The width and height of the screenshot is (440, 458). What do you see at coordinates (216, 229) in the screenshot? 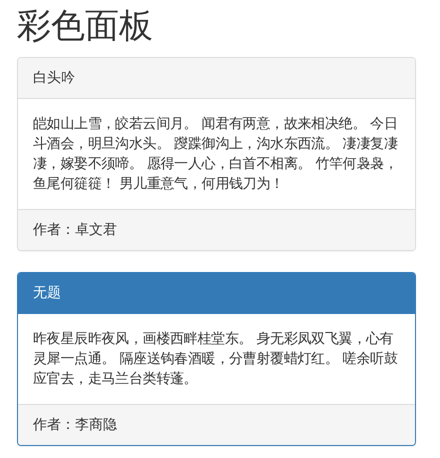
I see `panel-footer: 作者：卓文君` at bounding box center [216, 229].